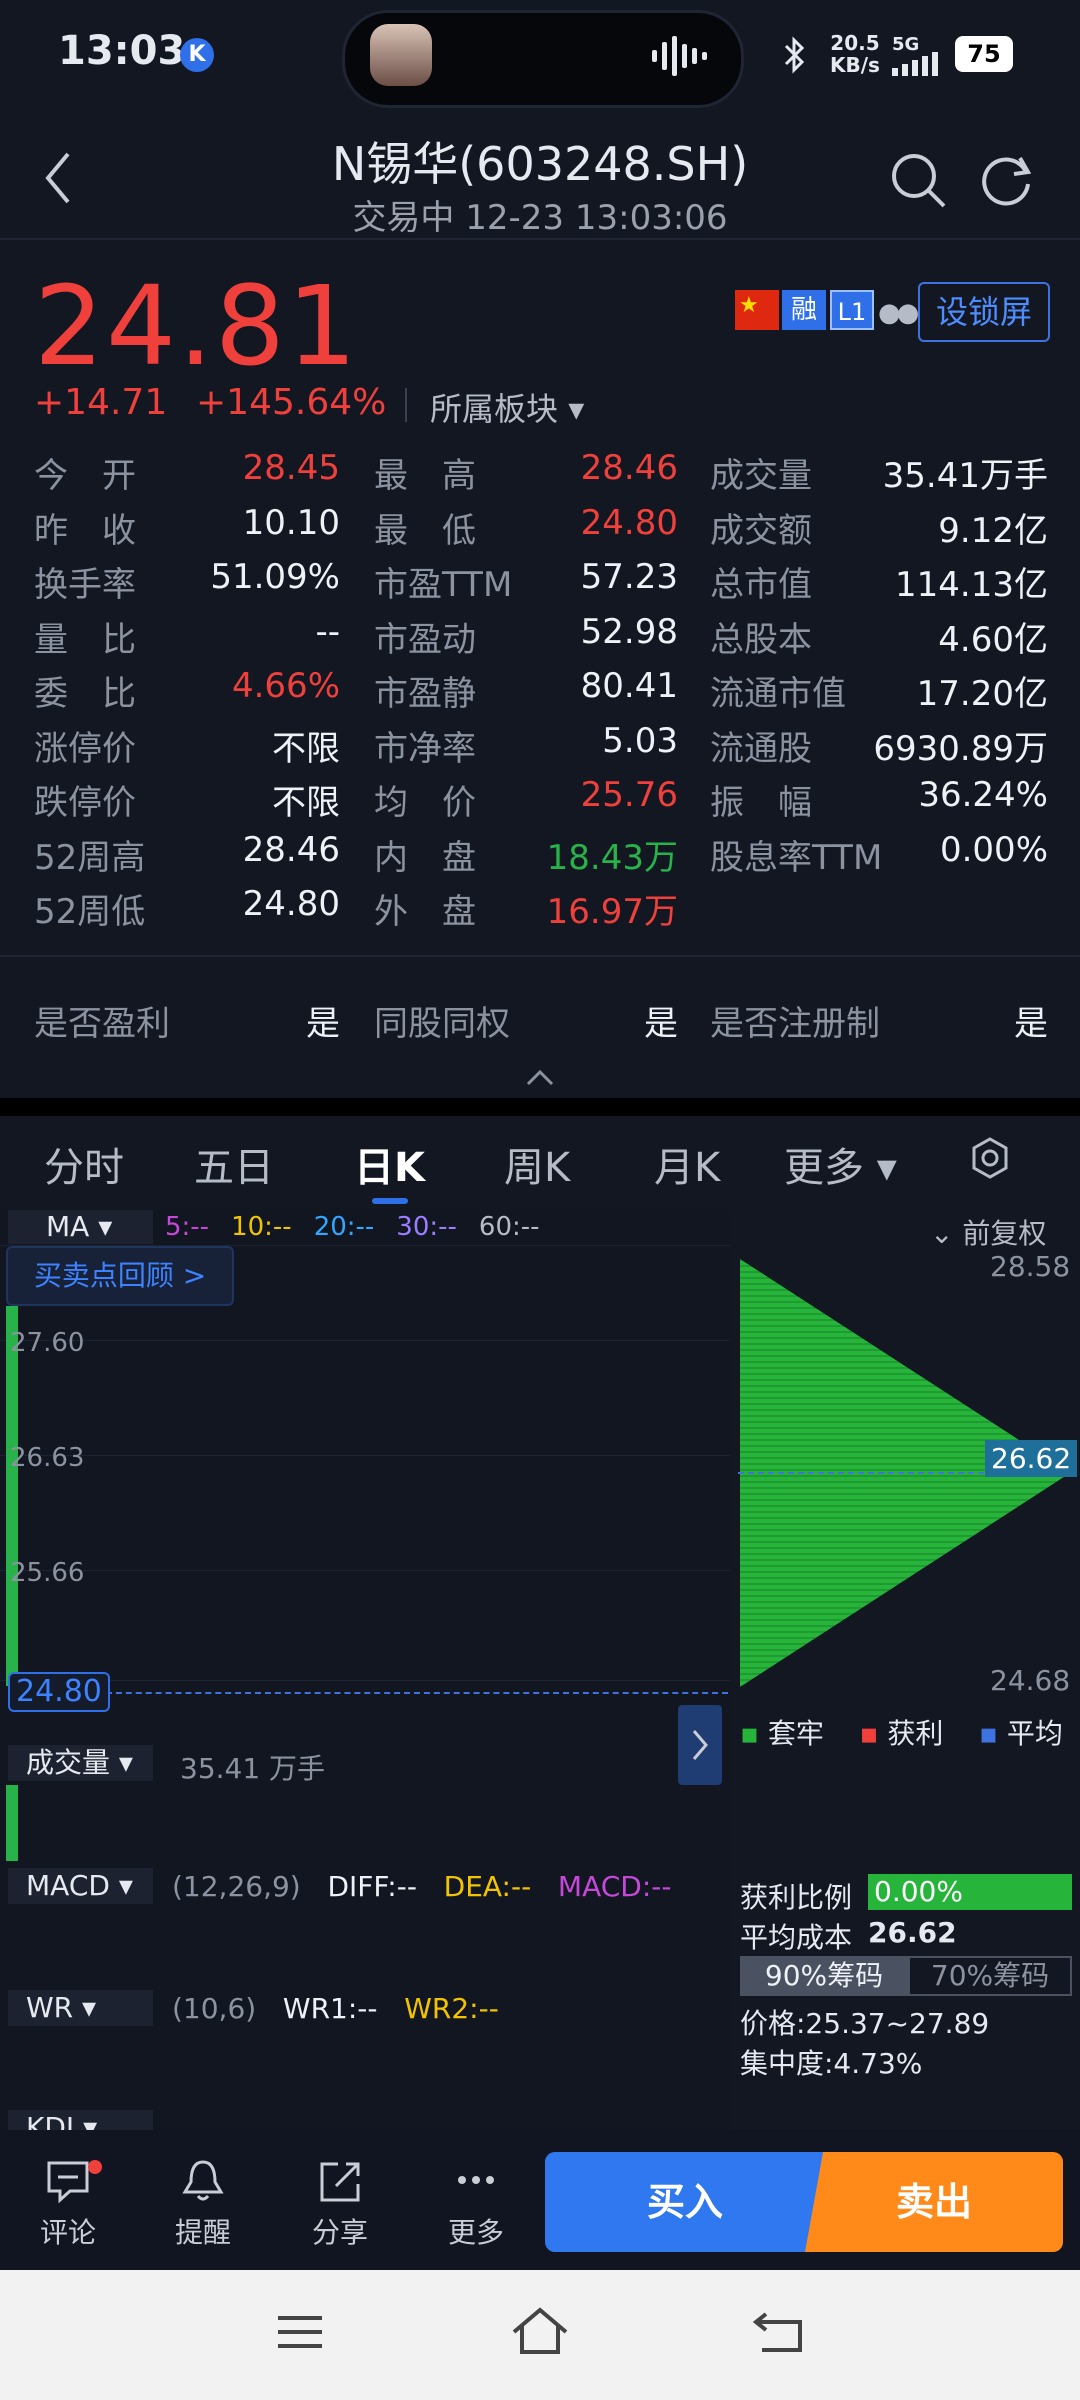  Describe the element at coordinates (990, 1976) in the screenshot. I see `tab-chip-70: 70%筹码` at that location.